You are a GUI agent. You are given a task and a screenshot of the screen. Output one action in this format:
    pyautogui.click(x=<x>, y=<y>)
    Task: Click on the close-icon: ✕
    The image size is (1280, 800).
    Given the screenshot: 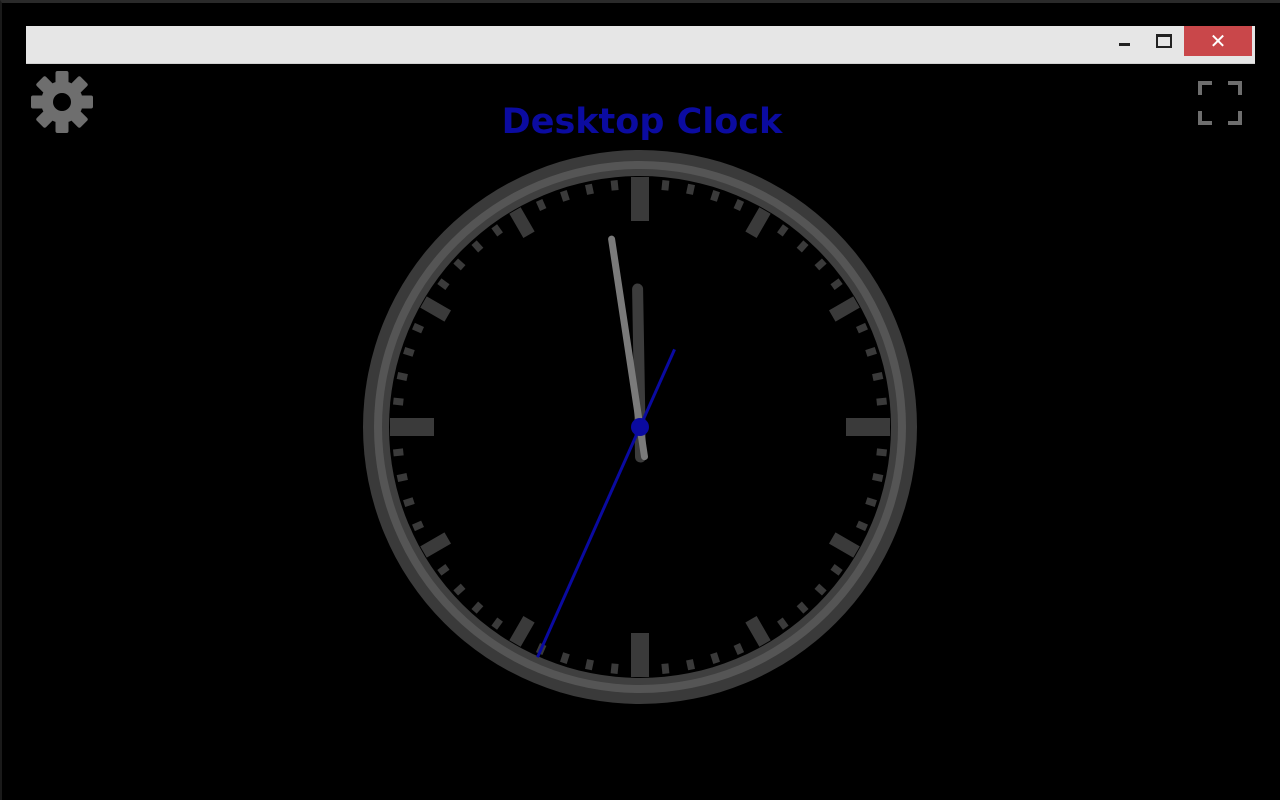 What is the action you would take?
    pyautogui.click(x=1218, y=41)
    